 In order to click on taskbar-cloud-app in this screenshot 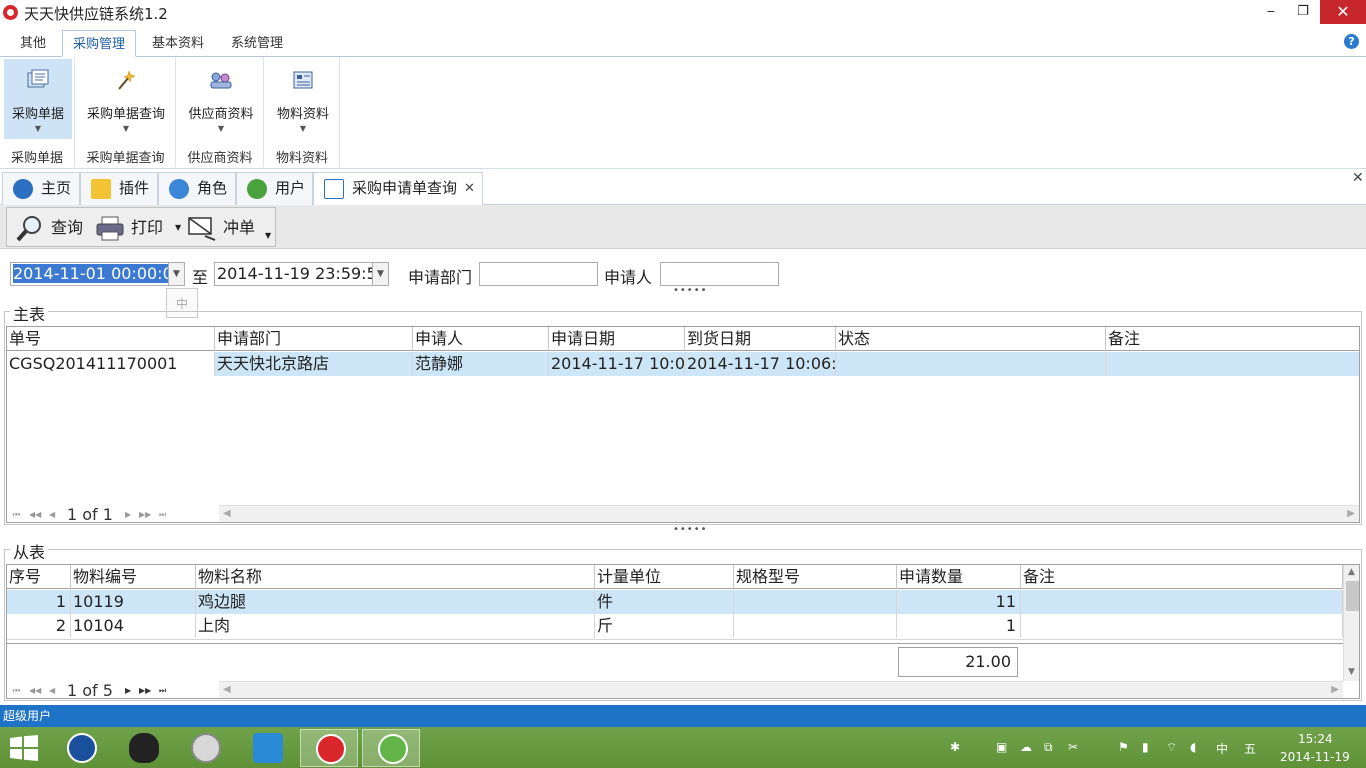, I will do `click(267, 748)`.